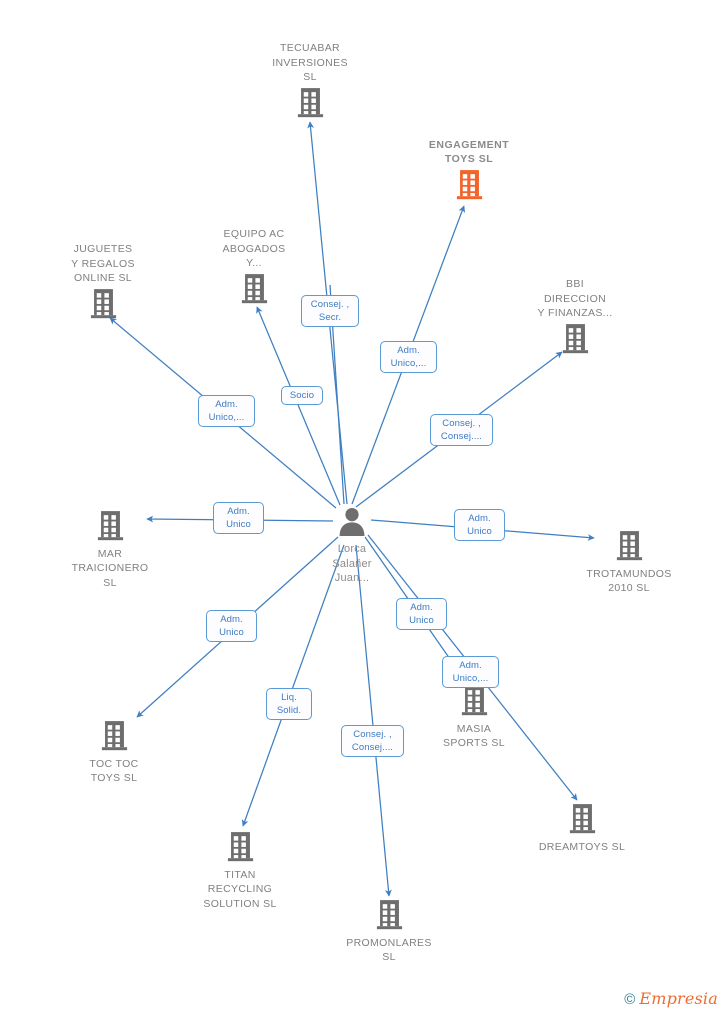 The width and height of the screenshot is (728, 1015). What do you see at coordinates (629, 581) in the screenshot?
I see `graph-node-label: TROTAMUNDOS 2010 SL` at bounding box center [629, 581].